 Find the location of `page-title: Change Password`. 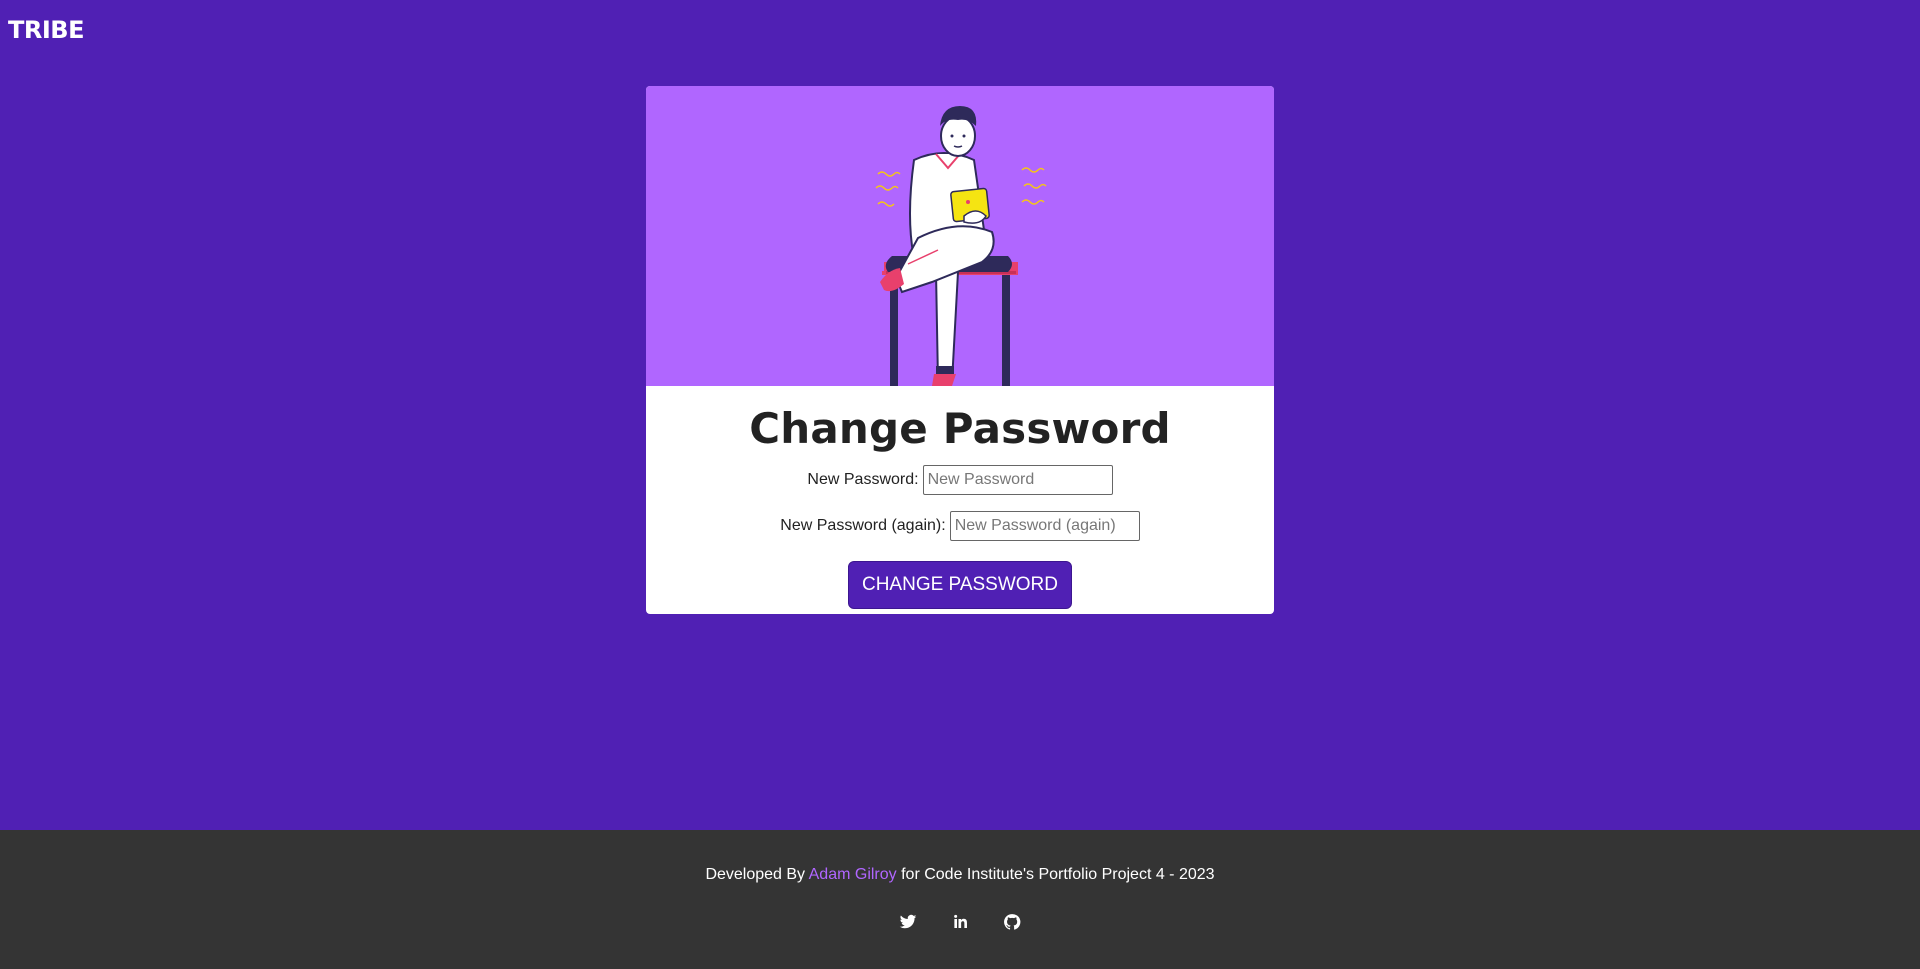

page-title: Change Password is located at coordinates (960, 428).